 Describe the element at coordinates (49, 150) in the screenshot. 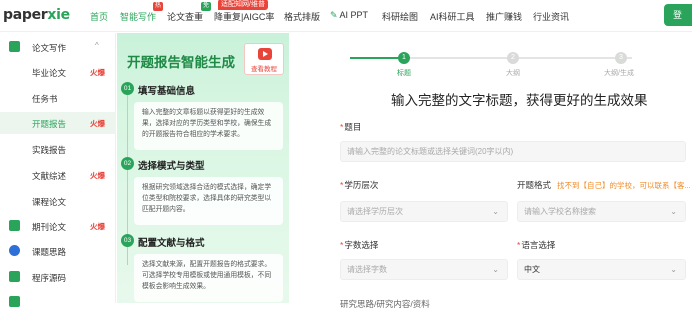

I see `sidebar-item-label: 实践报告` at that location.